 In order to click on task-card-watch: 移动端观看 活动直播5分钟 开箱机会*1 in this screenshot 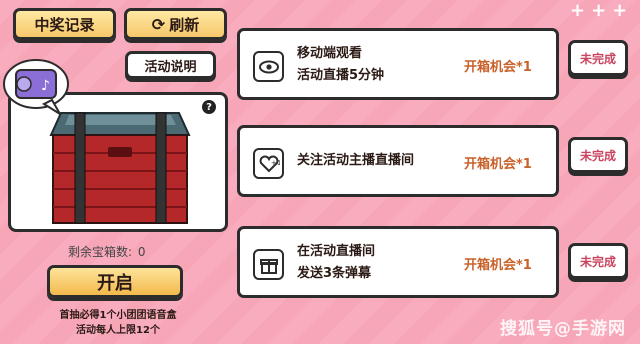, I will do `click(398, 64)`.